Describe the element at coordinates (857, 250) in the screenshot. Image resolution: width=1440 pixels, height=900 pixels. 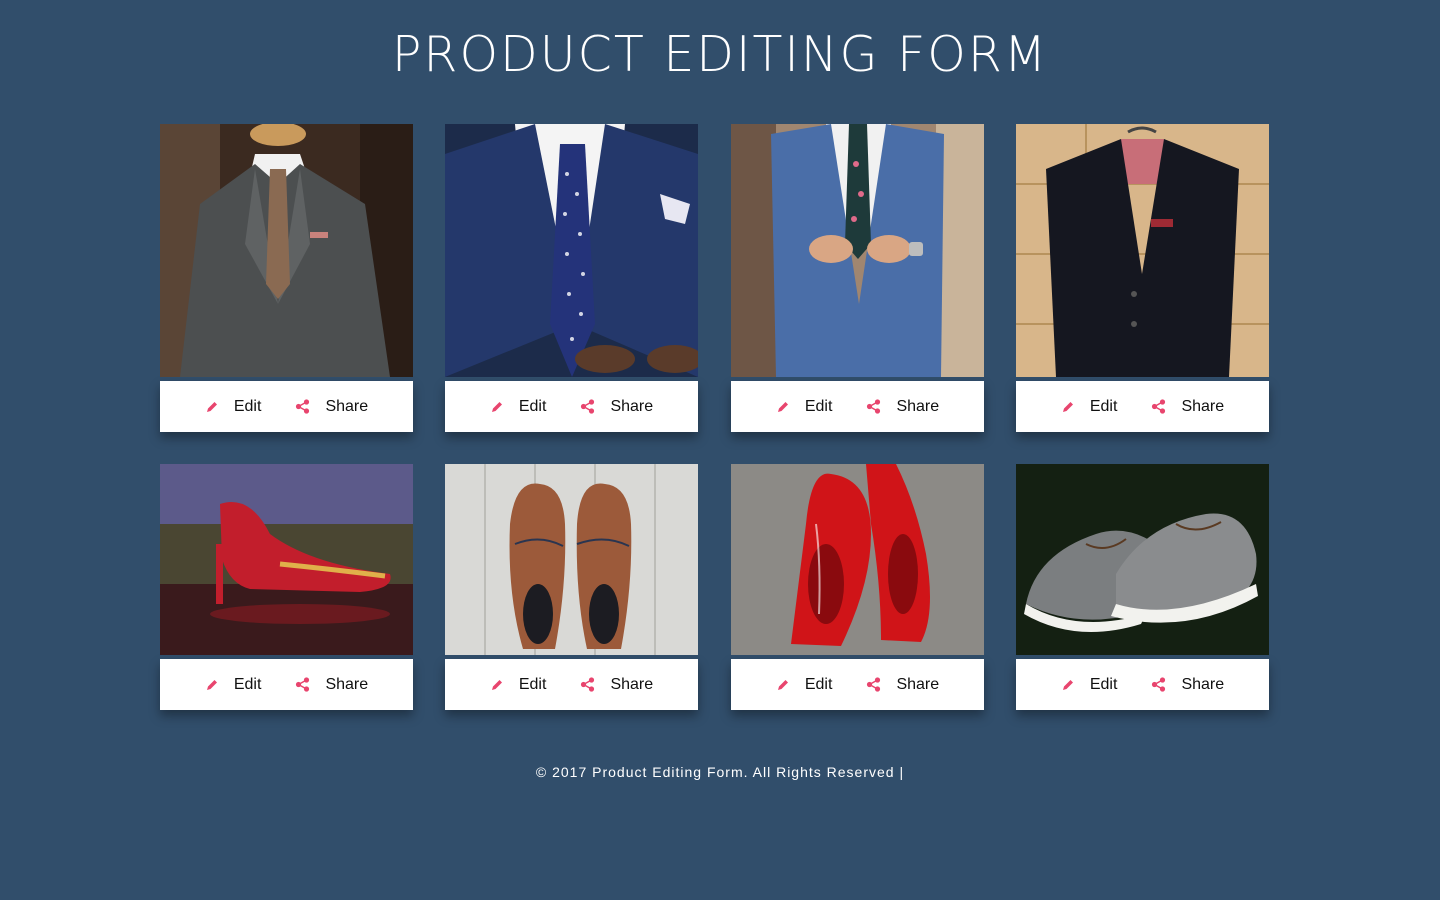
I see `product-image-blue-suit` at that location.